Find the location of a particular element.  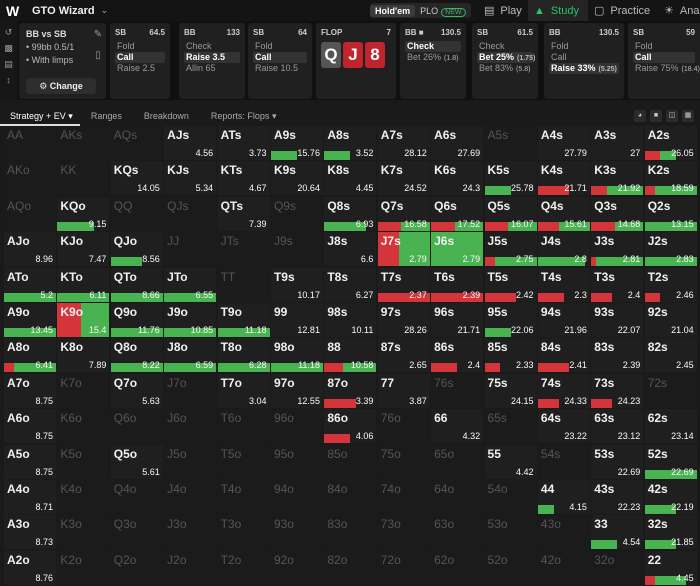

hand-cell: 43o is located at coordinates (563, 532).